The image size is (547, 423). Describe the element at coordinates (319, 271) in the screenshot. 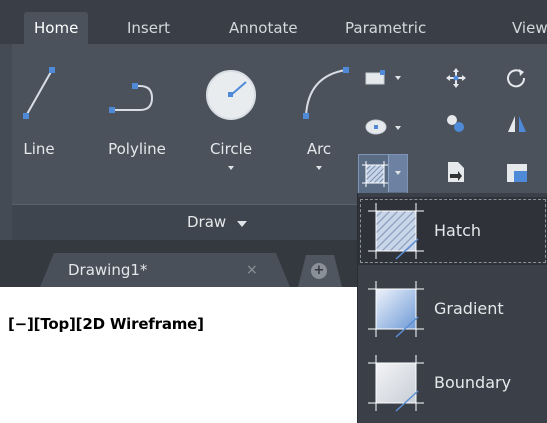

I see `plus-icon: +` at that location.